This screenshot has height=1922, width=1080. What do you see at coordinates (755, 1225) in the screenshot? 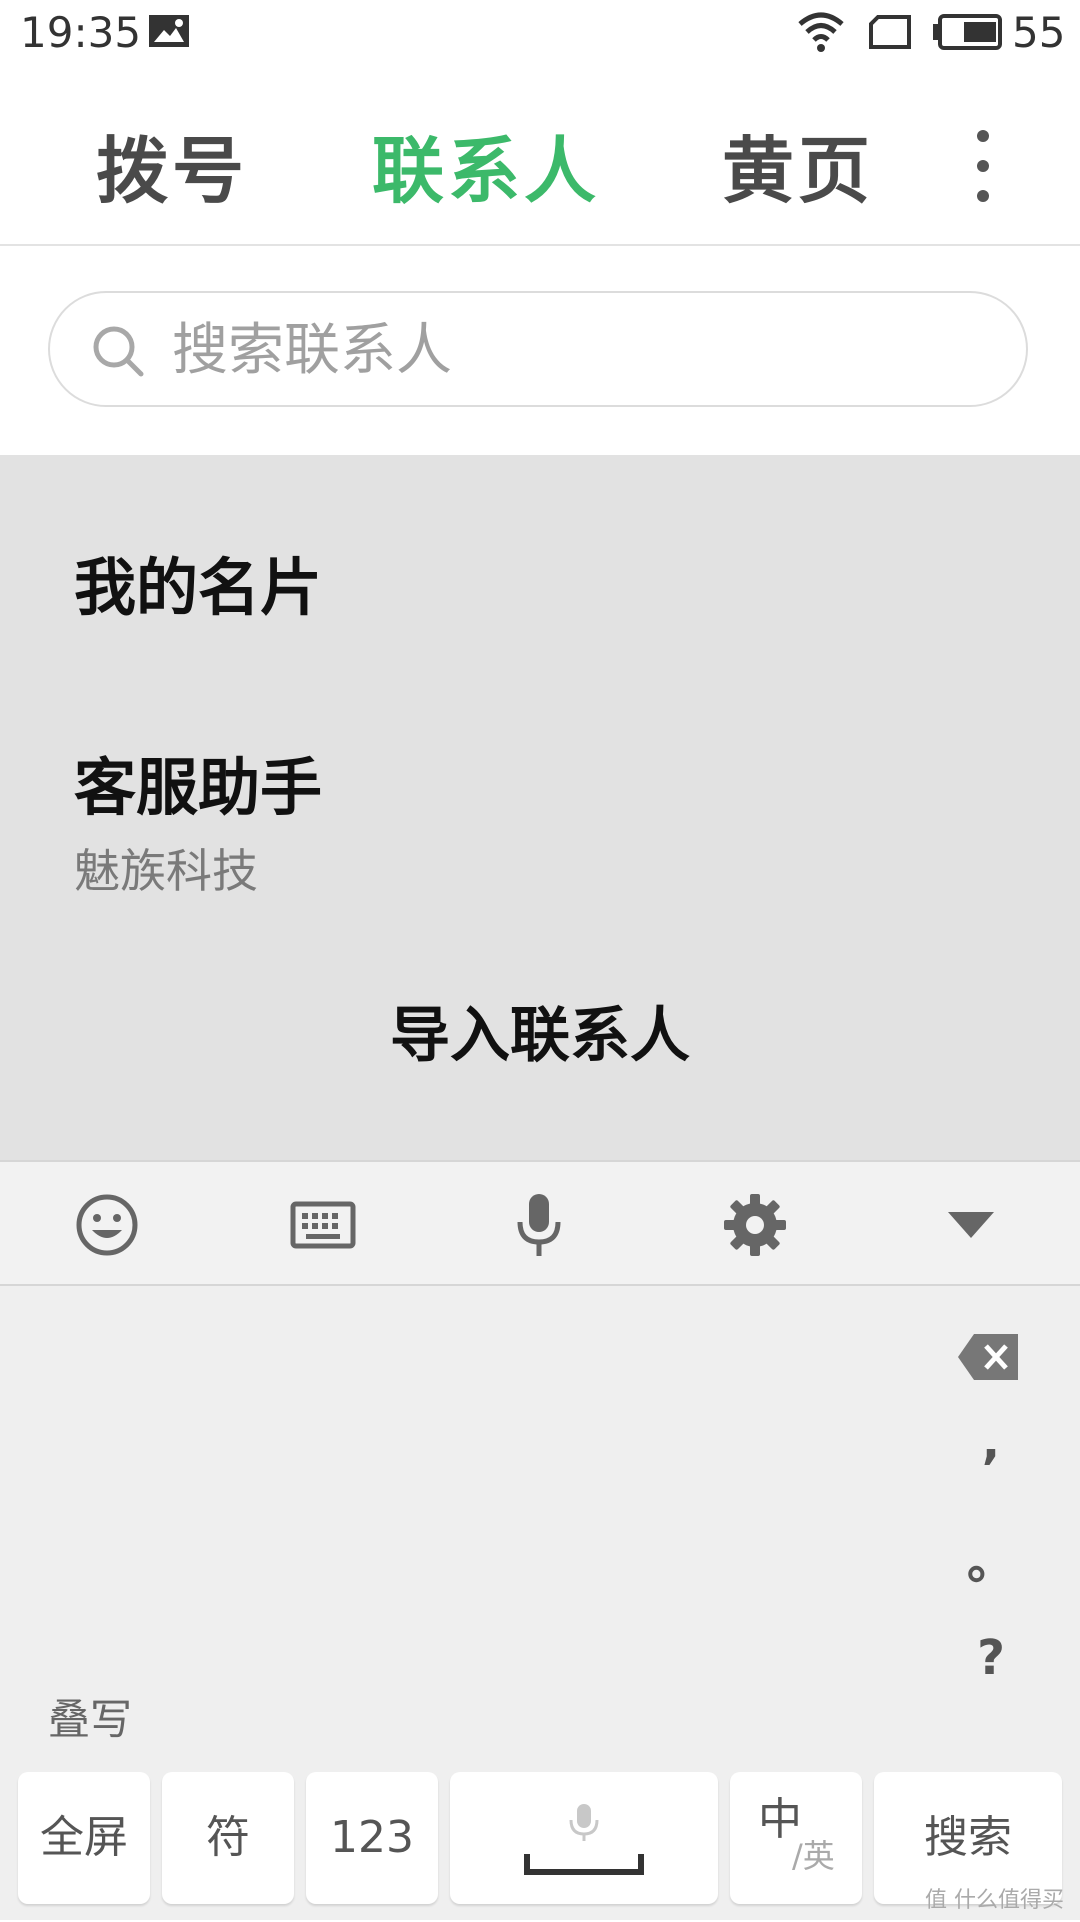
I see `settings-icon` at bounding box center [755, 1225].